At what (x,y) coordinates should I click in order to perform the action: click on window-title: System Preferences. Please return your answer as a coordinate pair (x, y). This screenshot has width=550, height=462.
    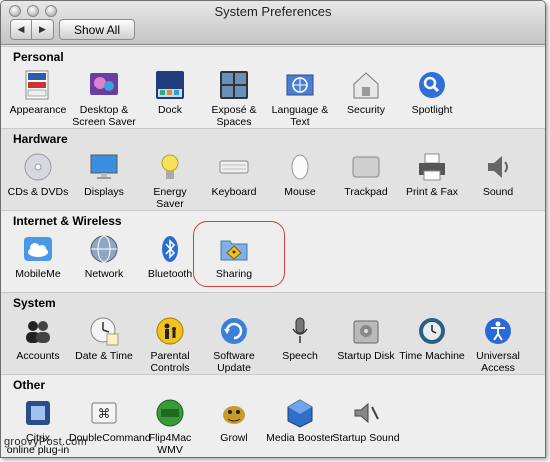
    Looking at the image, I should click on (273, 11).